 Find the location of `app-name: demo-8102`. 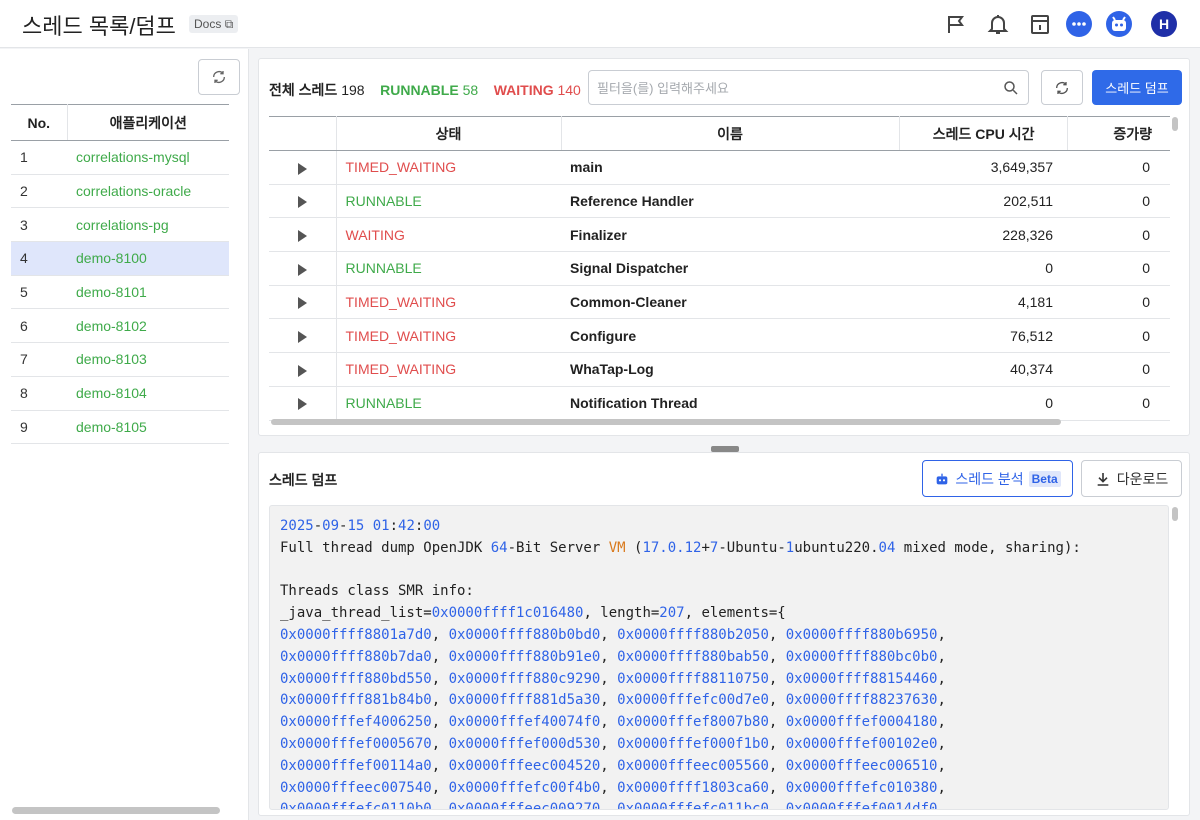

app-name: demo-8102 is located at coordinates (148, 326).